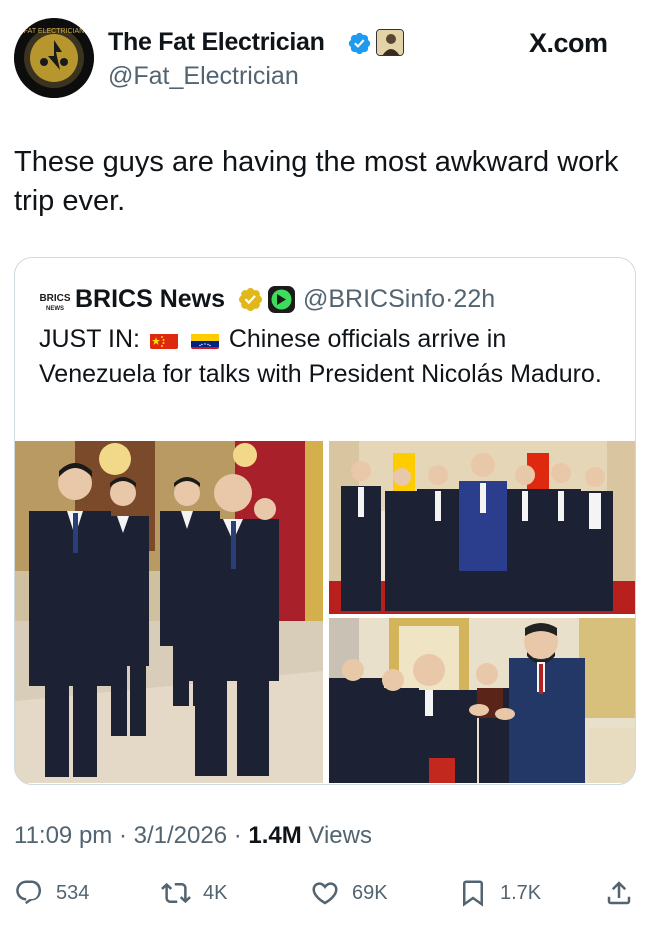 Image resolution: width=650 pixels, height=930 pixels. What do you see at coordinates (275, 835) in the screenshot?
I see `views-count: 1.4M` at bounding box center [275, 835].